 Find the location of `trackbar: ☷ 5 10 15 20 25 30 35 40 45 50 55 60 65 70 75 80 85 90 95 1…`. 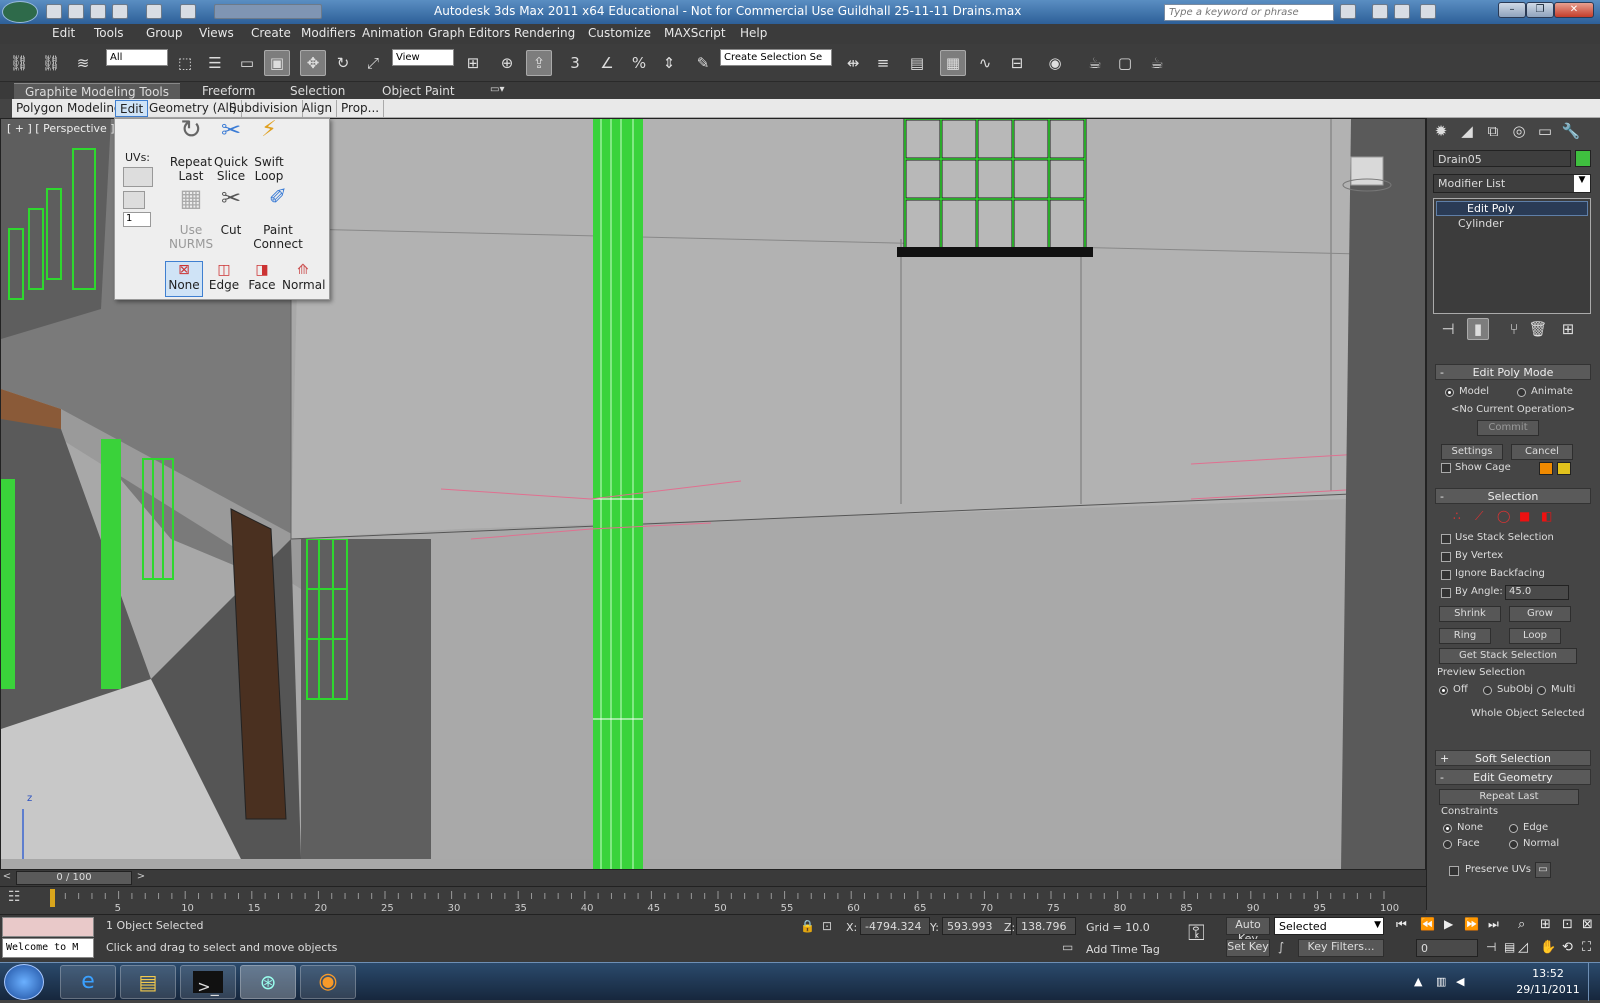

trackbar: ☷ 5 10 15 20 25 30 35 40 45 50 55 60 65 70 75 80 85 90 95 1… is located at coordinates (713, 900).